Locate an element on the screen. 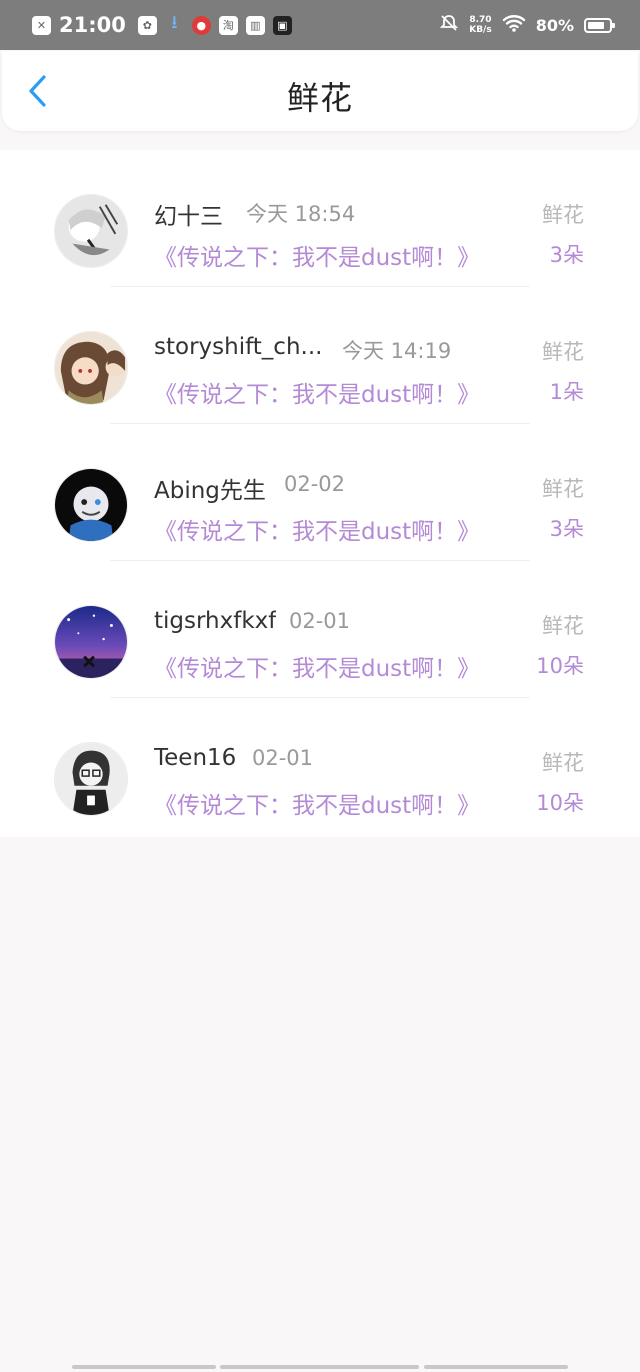  network-speed-unit: KB/s is located at coordinates (480, 30).